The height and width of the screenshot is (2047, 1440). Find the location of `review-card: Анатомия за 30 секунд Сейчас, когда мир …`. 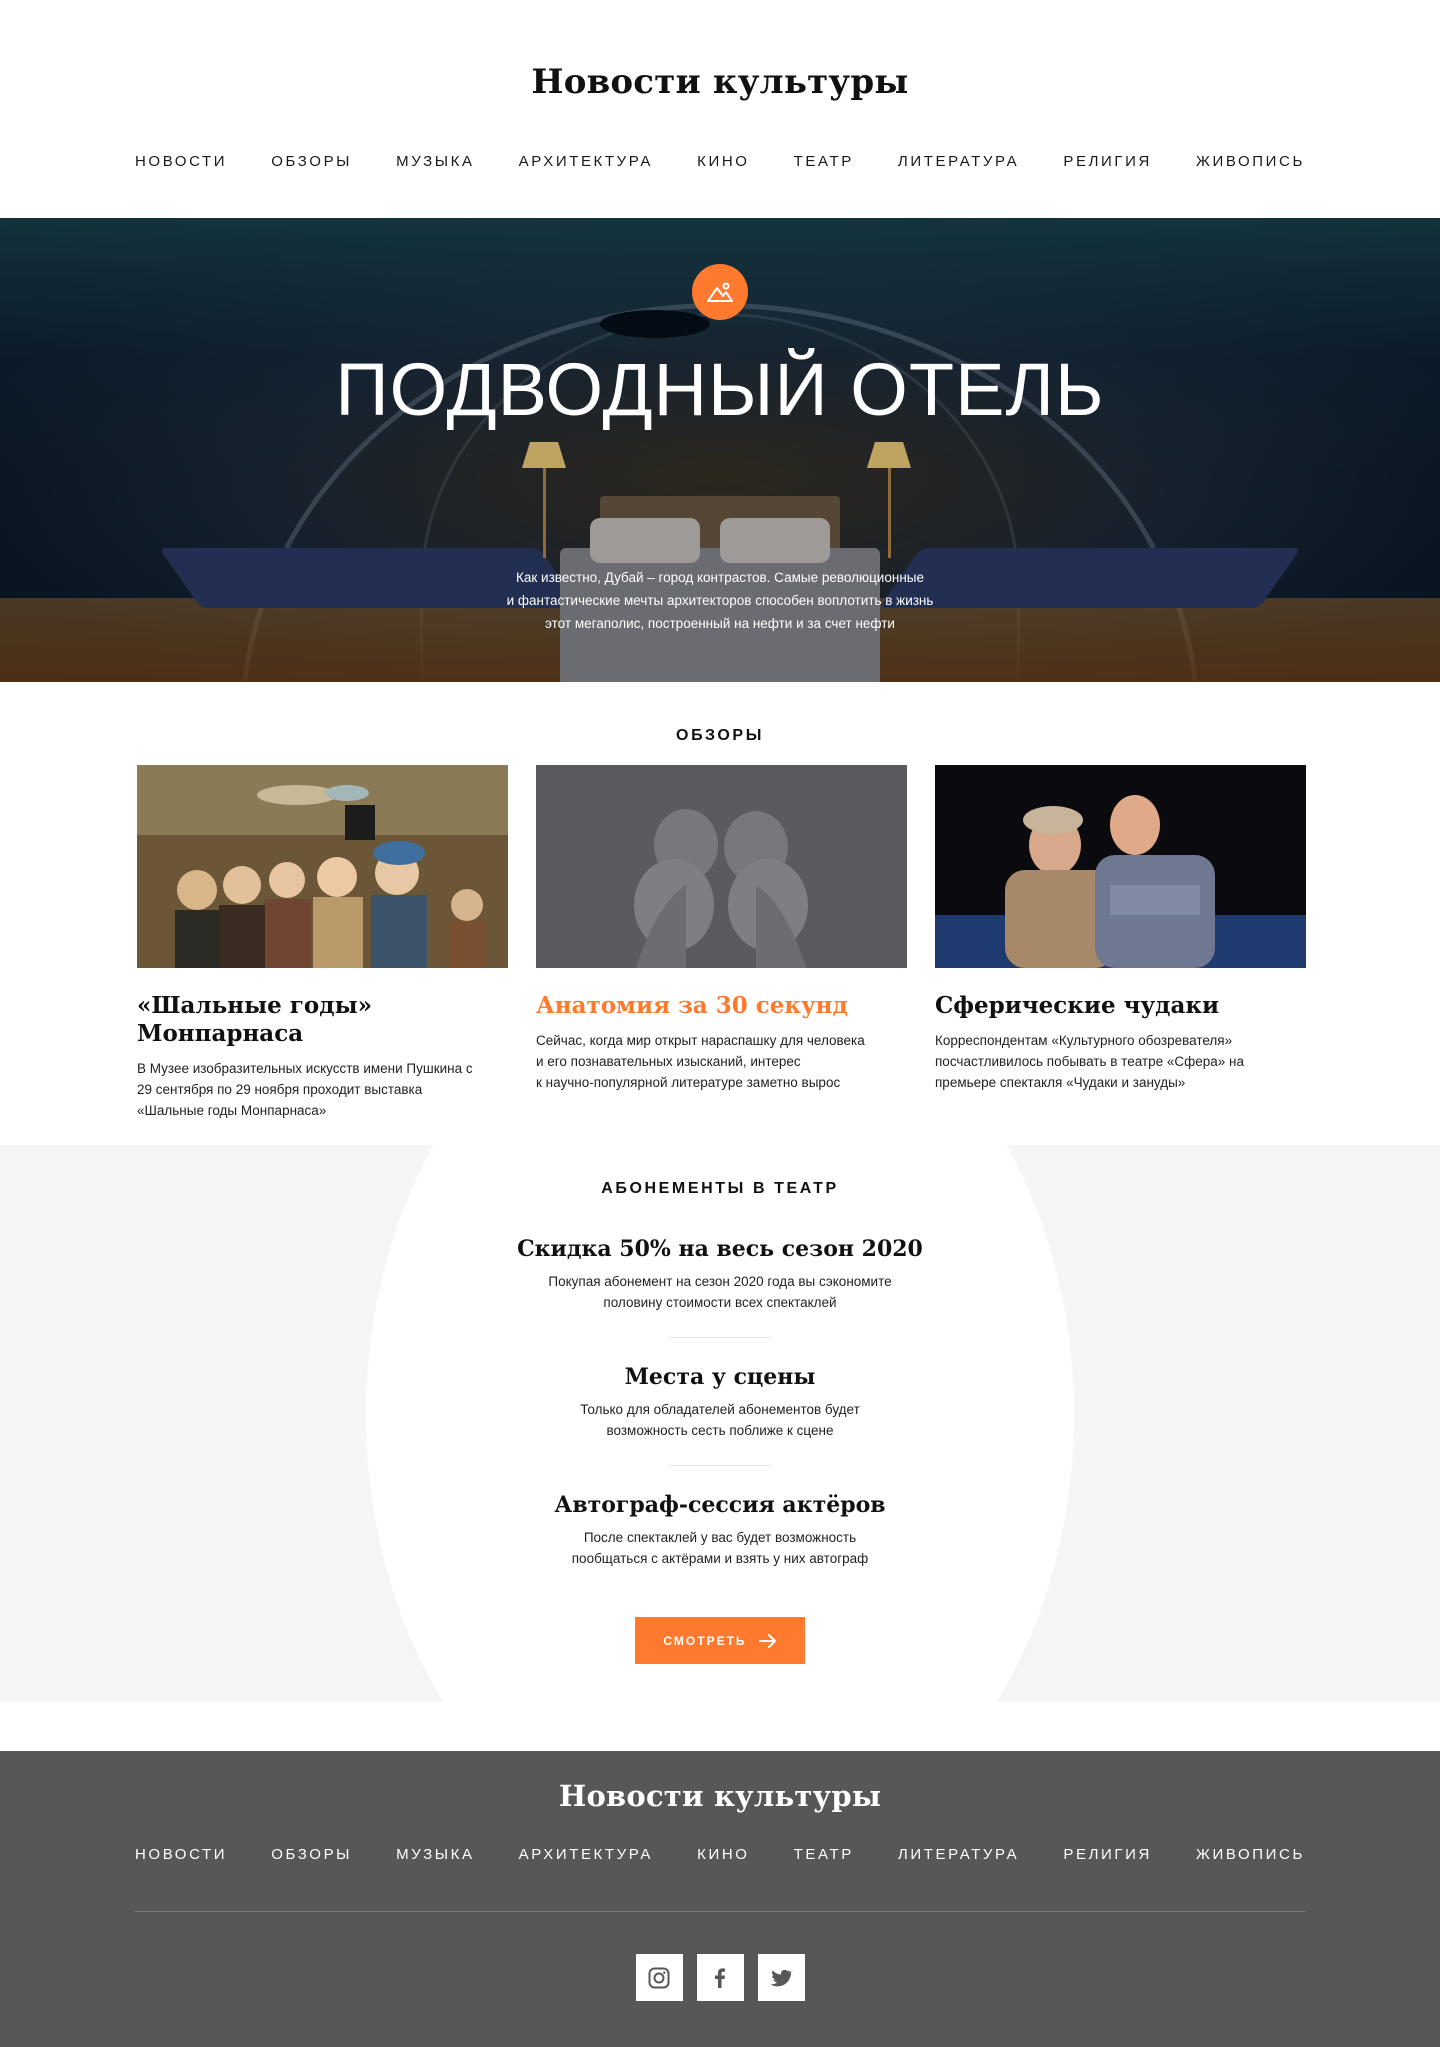

review-card: Анатомия за 30 секунд Сейчас, когда мир … is located at coordinates (721, 929).